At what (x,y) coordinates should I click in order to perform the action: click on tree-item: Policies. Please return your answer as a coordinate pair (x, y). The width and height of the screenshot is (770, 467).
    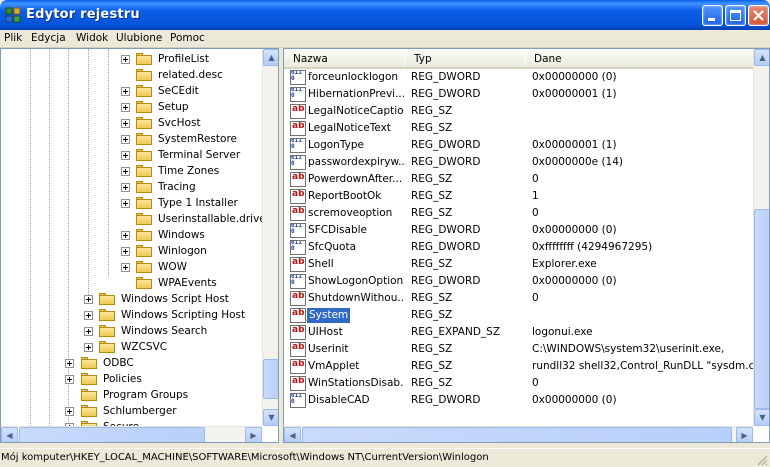
    Looking at the image, I should click on (131, 379).